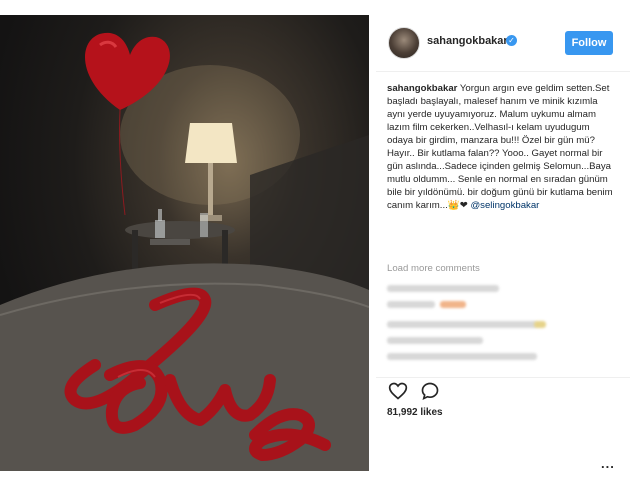 This screenshot has width=635, height=484. I want to click on caption-username-link: sahangokbakar, so click(422, 88).